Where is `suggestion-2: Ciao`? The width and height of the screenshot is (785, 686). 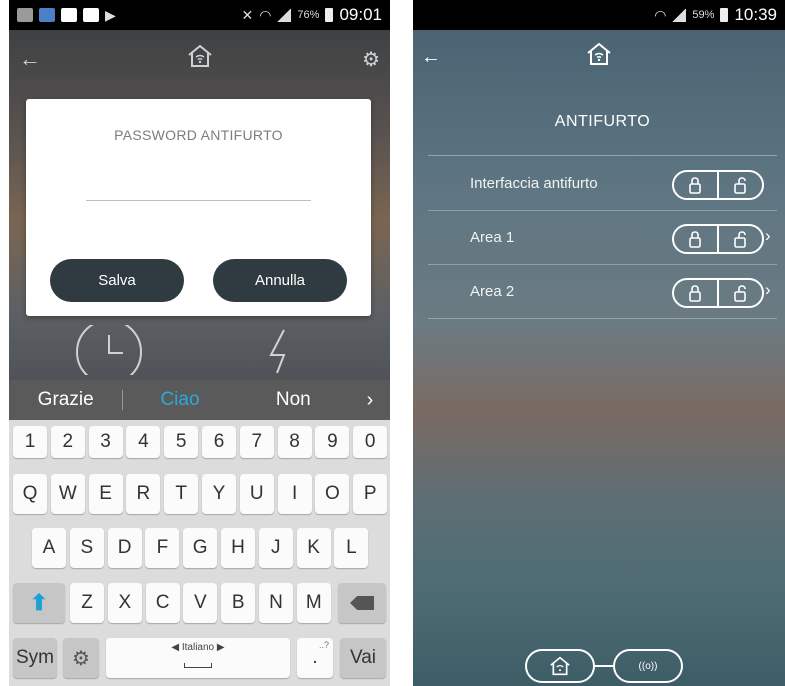 suggestion-2: Ciao is located at coordinates (179, 400).